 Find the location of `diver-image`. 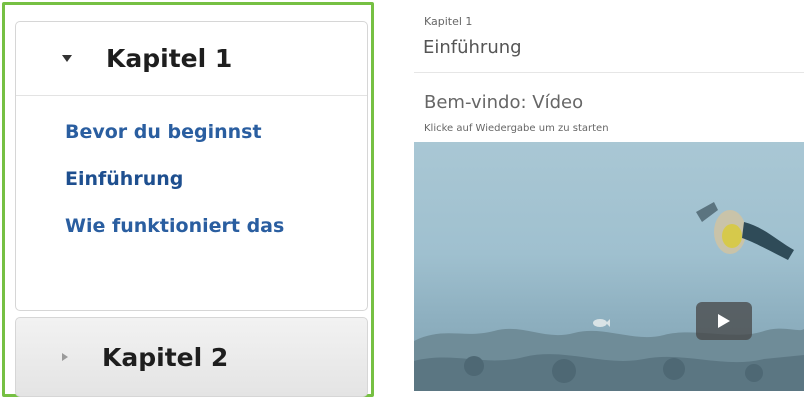

diver-image is located at coordinates (745, 231).